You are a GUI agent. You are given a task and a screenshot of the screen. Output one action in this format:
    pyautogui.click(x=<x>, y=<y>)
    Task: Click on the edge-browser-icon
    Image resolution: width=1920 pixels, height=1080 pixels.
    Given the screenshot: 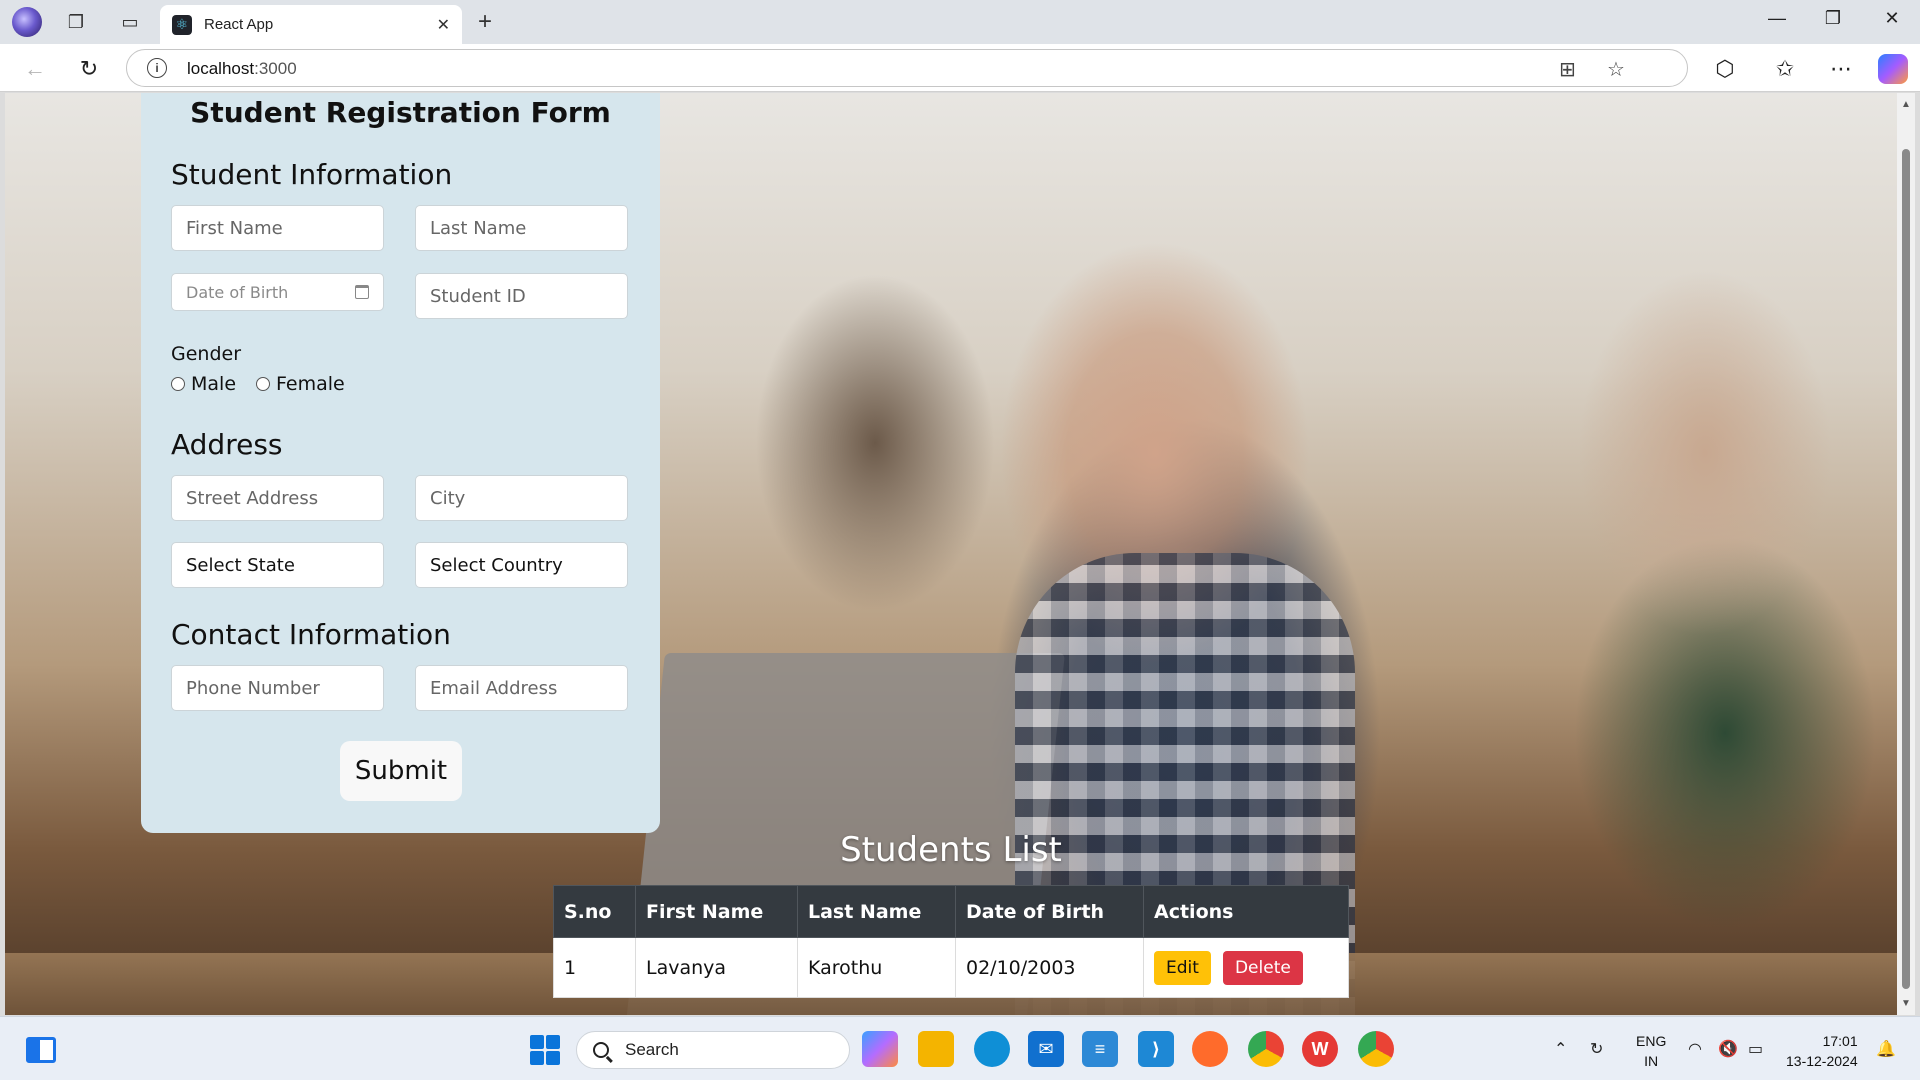 What is the action you would take?
    pyautogui.click(x=992, y=1049)
    